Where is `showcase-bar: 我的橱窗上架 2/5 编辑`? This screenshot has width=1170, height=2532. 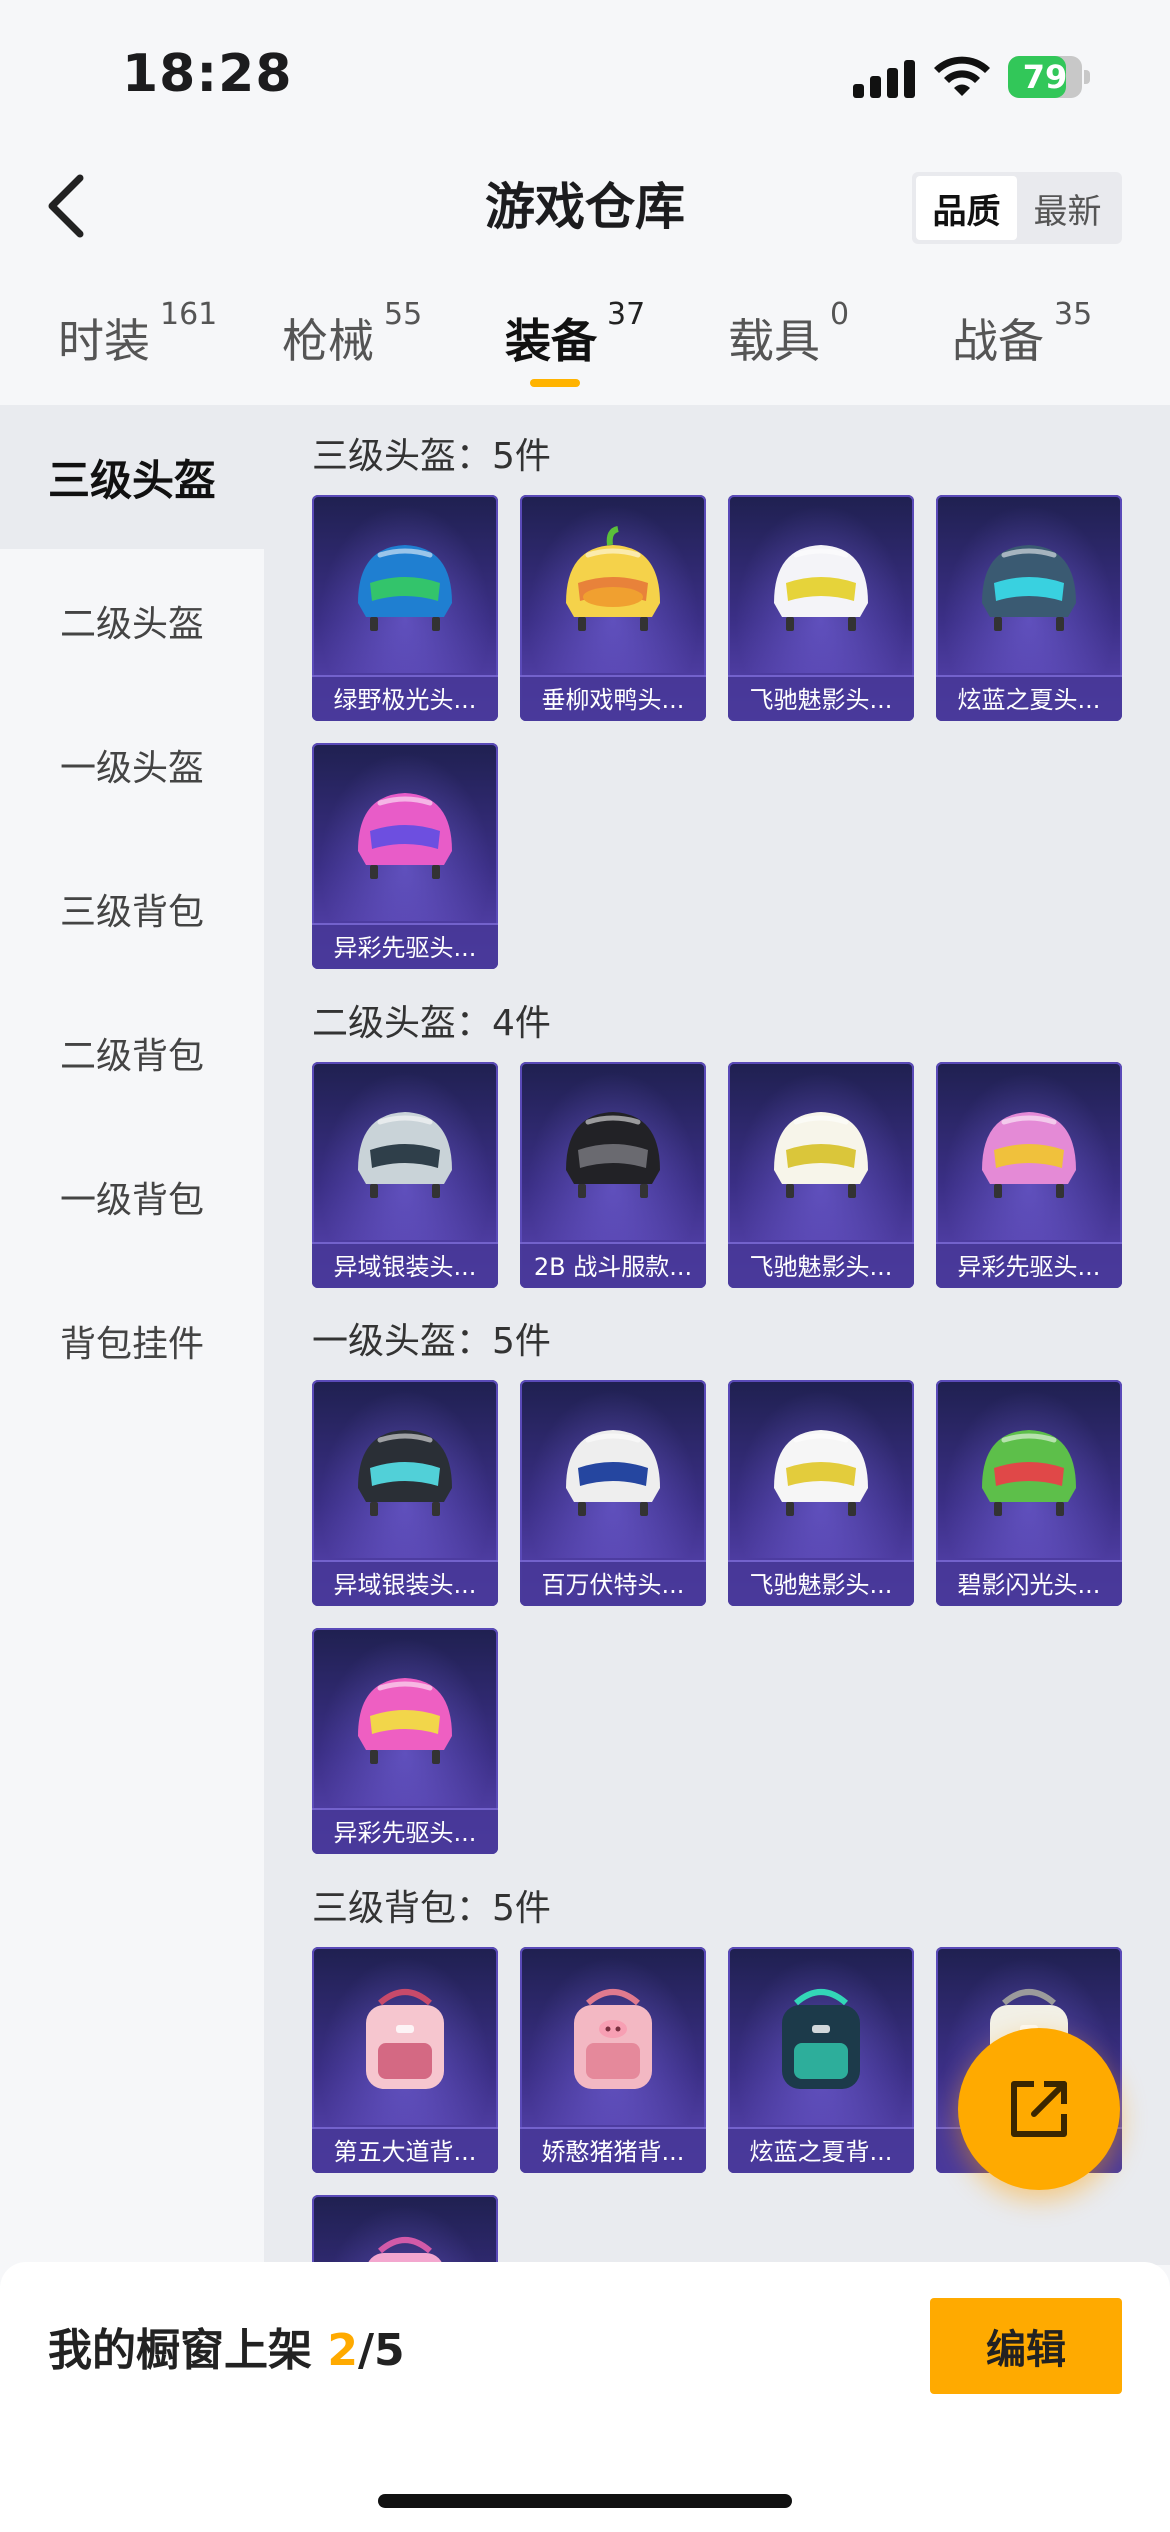
showcase-bar: 我的橱窗上架 2/5 编辑 is located at coordinates (585, 2397).